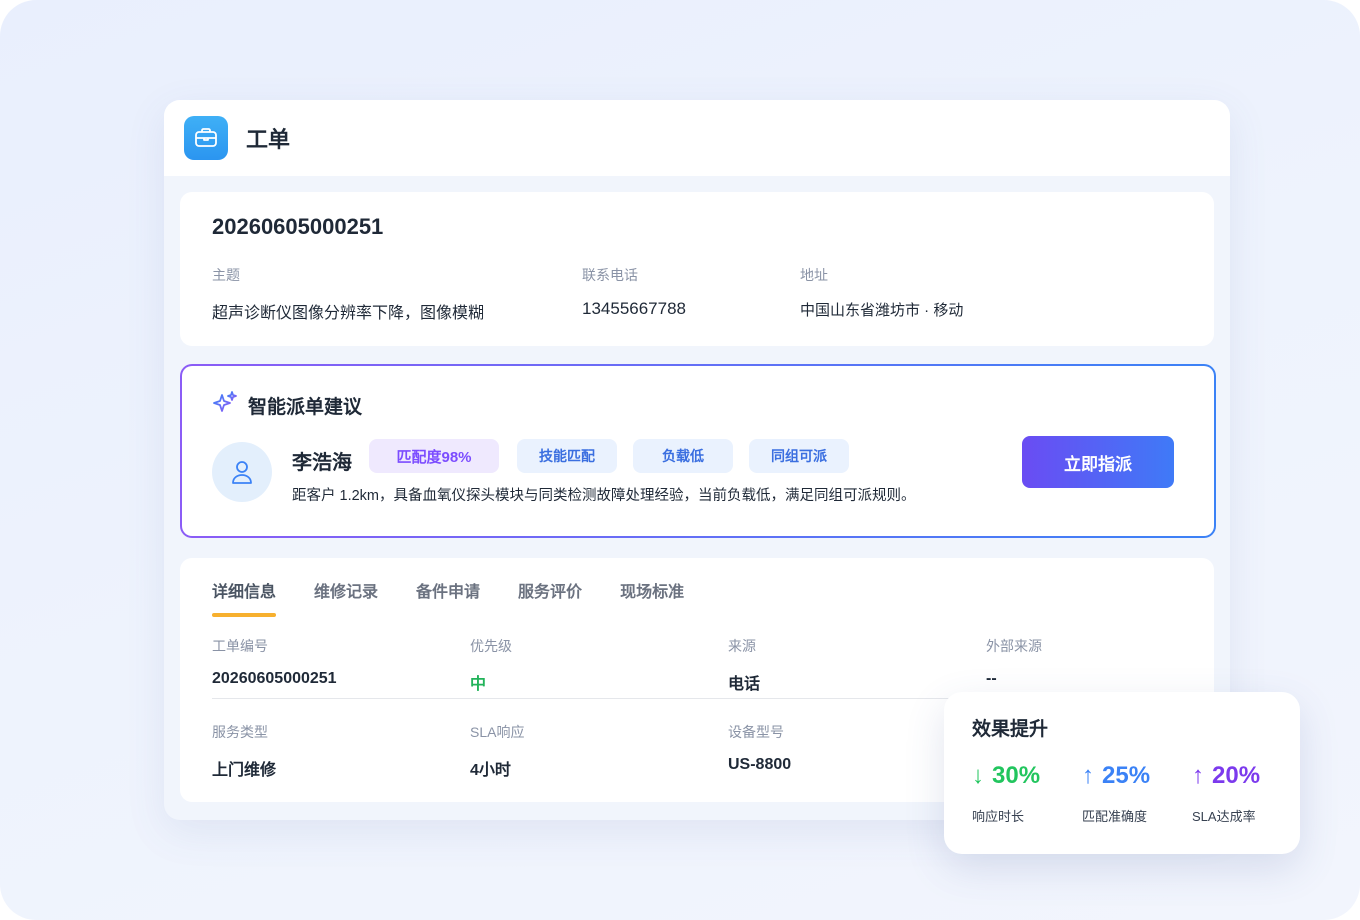 This screenshot has height=920, width=1360. Describe the element at coordinates (683, 456) in the screenshot. I see `tag-low-load: 负载低` at that location.